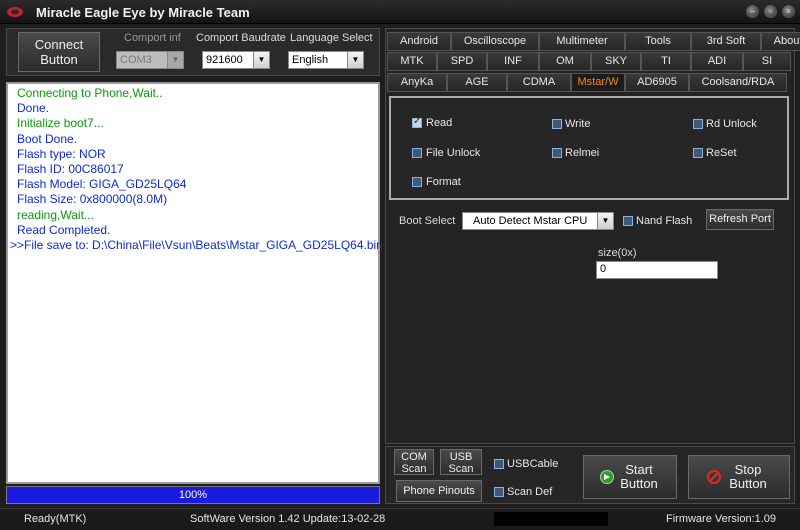 The height and width of the screenshot is (530, 800). What do you see at coordinates (582, 153) in the screenshot?
I see `relmei-label: Relmei` at bounding box center [582, 153].